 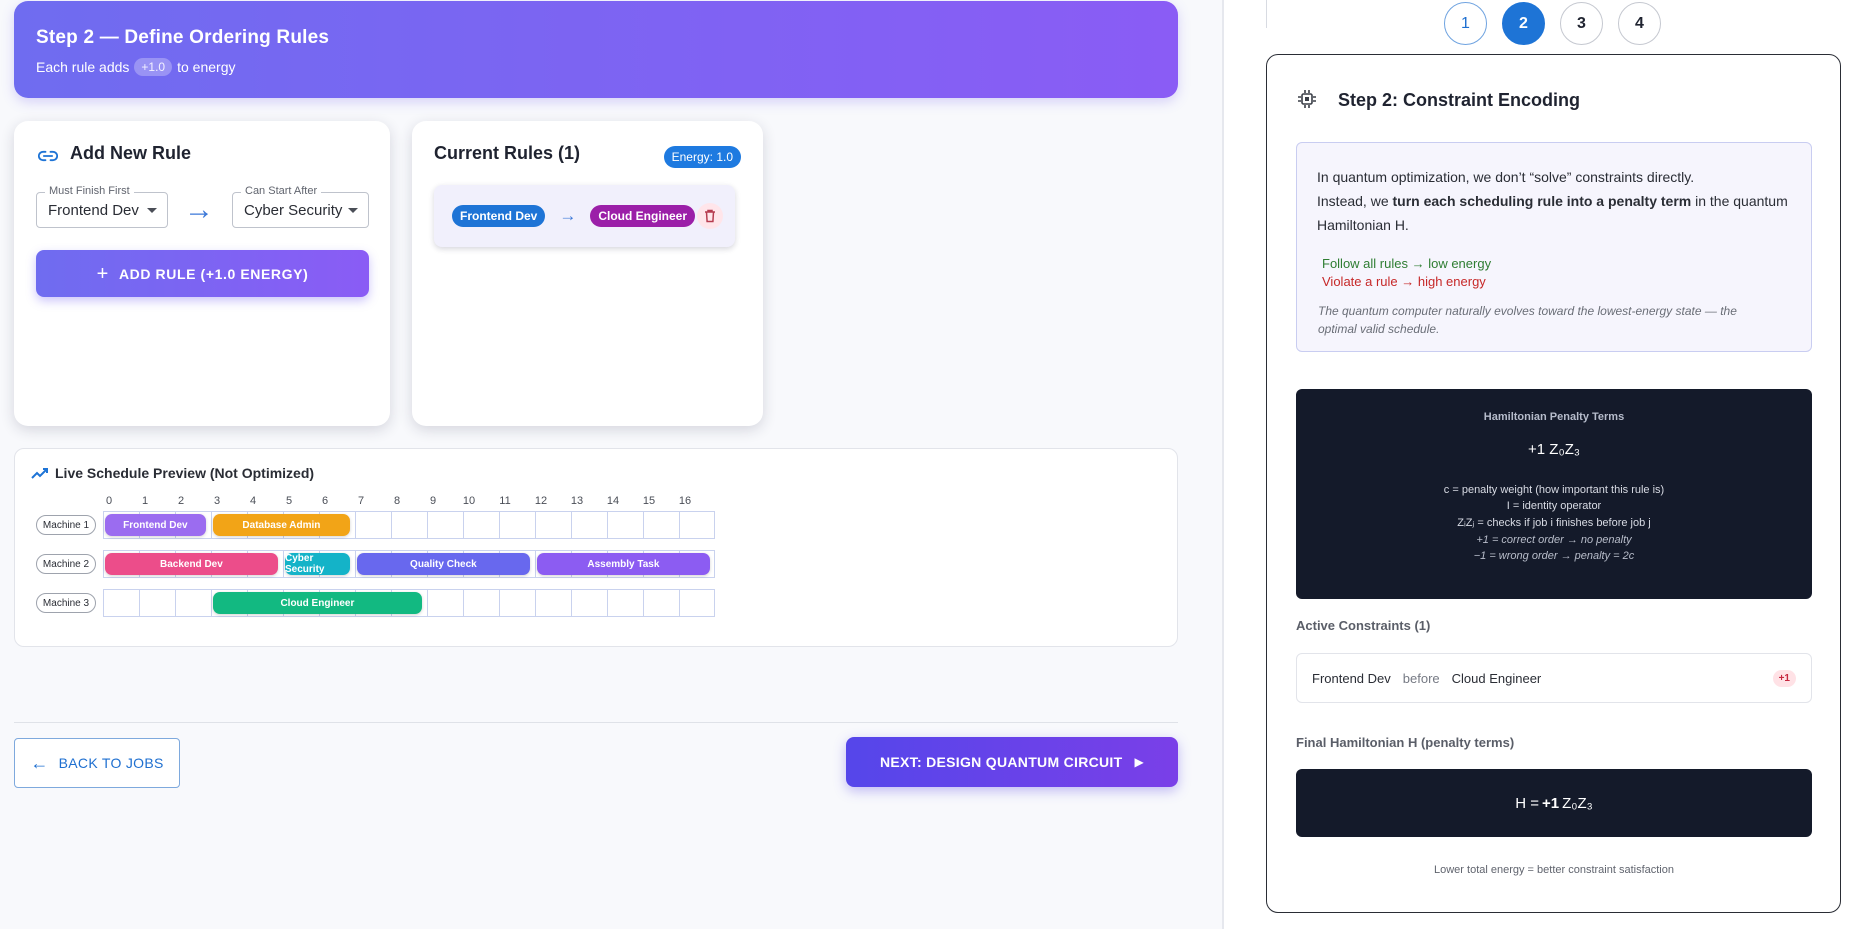 I want to click on must-finish-select: Must Finish First Frontend Dev, so click(x=102, y=206).